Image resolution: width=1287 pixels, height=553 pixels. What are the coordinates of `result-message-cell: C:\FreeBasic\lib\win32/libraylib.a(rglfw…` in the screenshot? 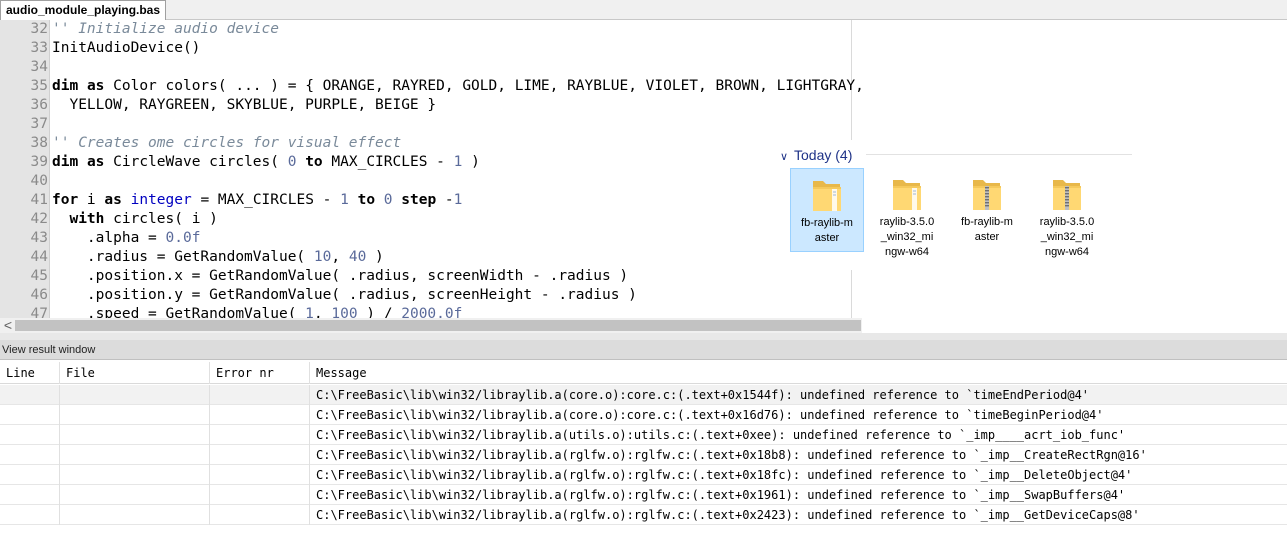 It's located at (724, 475).